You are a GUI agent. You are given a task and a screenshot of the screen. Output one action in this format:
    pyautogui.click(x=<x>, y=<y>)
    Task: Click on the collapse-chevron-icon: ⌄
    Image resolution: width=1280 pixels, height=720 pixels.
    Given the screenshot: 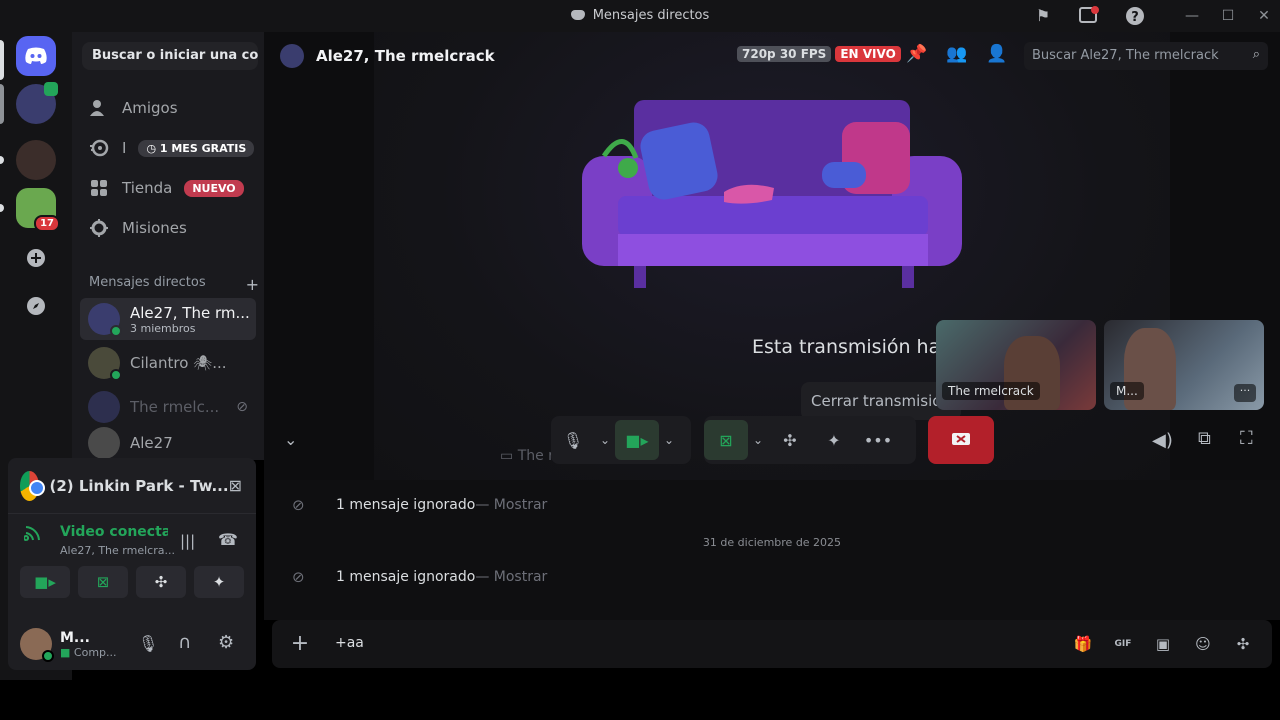 What is the action you would take?
    pyautogui.click(x=290, y=439)
    